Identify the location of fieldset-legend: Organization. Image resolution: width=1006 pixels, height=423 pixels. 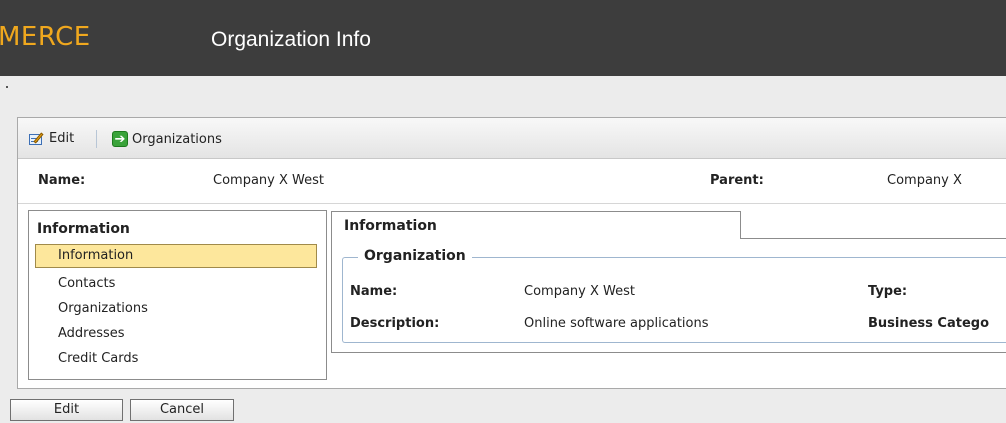
(415, 256).